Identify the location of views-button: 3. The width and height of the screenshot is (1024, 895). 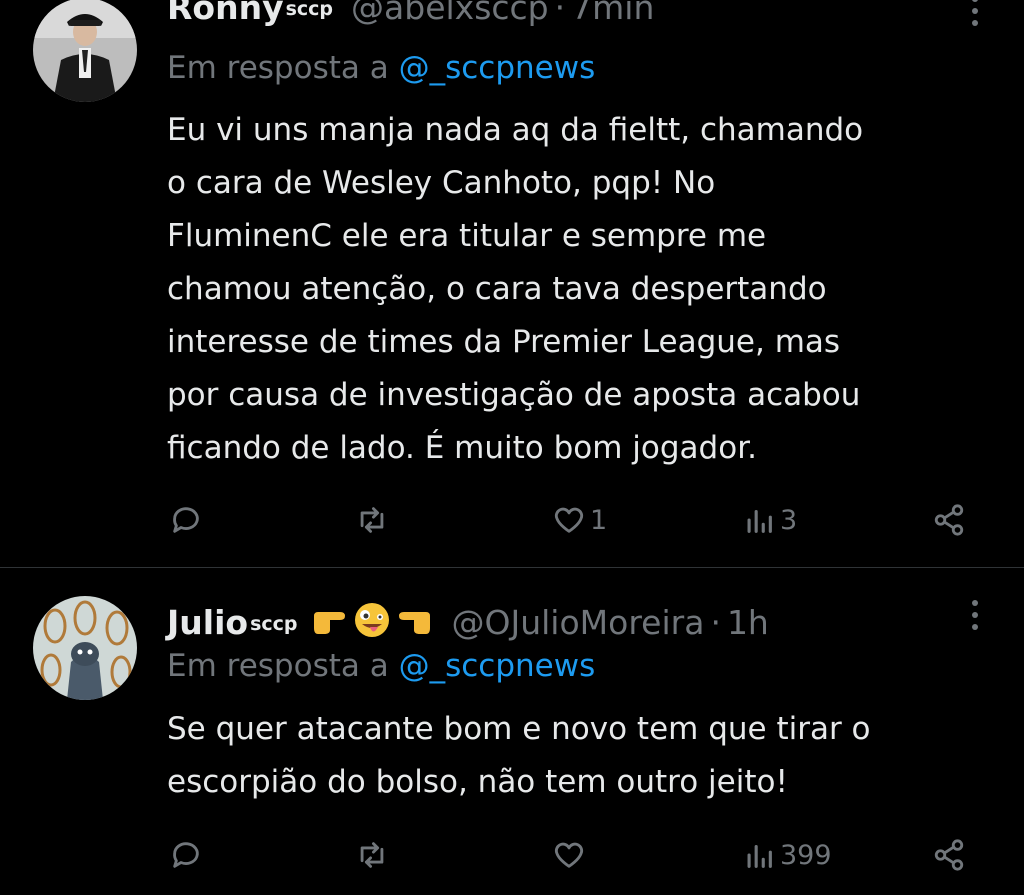
(769, 520).